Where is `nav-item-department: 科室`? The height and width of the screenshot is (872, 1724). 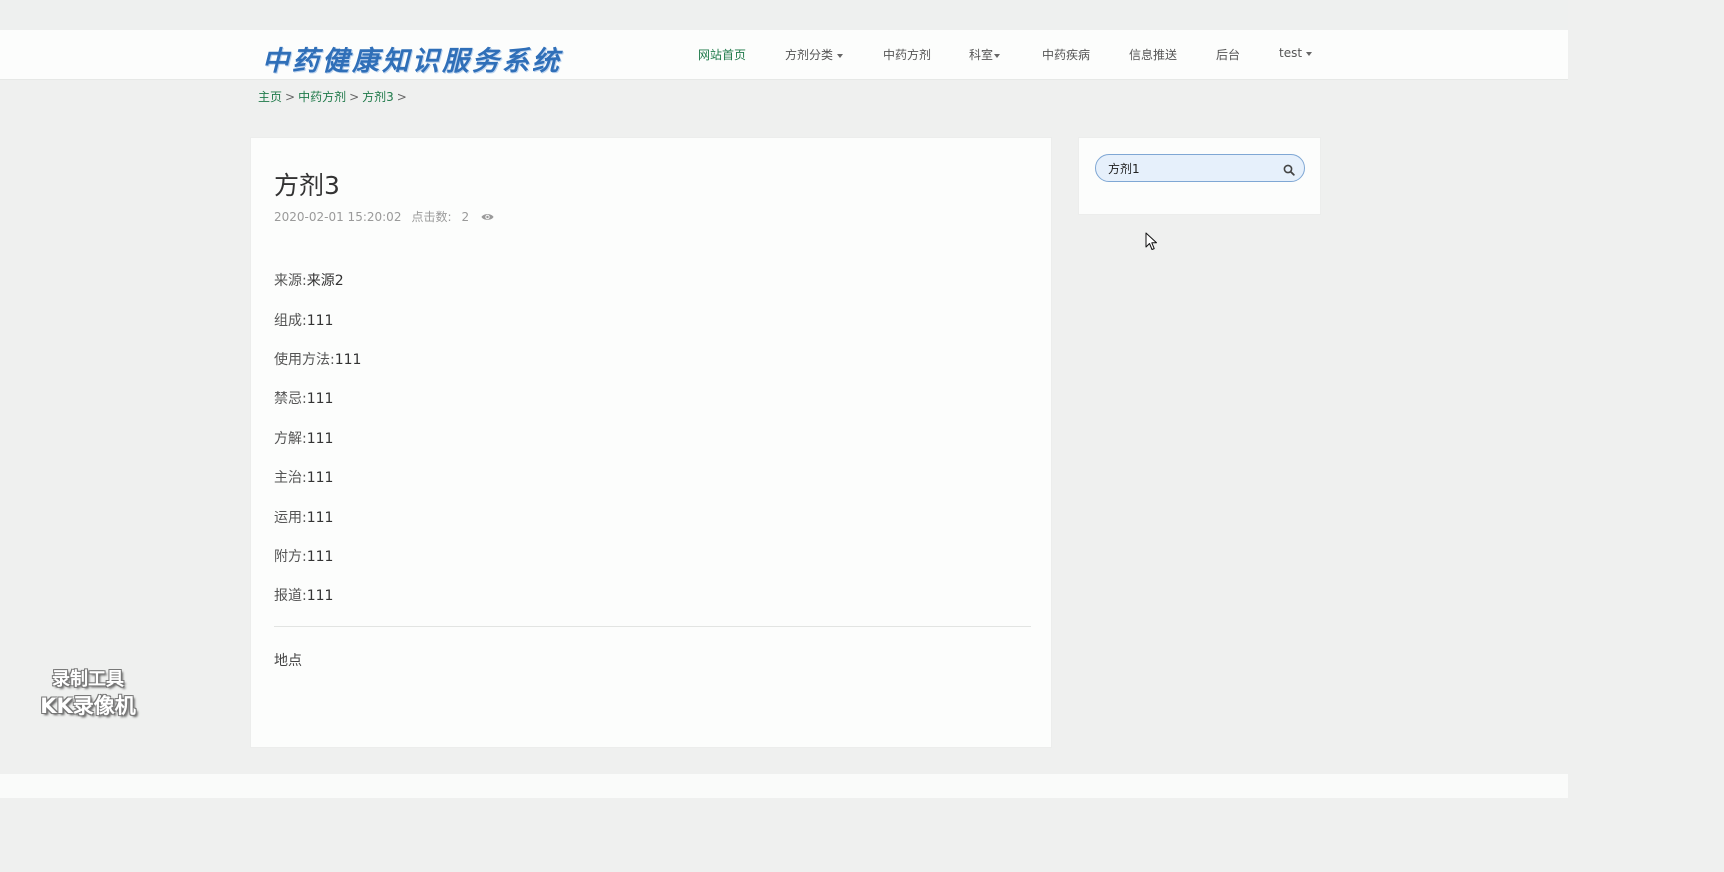
nav-item-department: 科室 is located at coordinates (985, 54).